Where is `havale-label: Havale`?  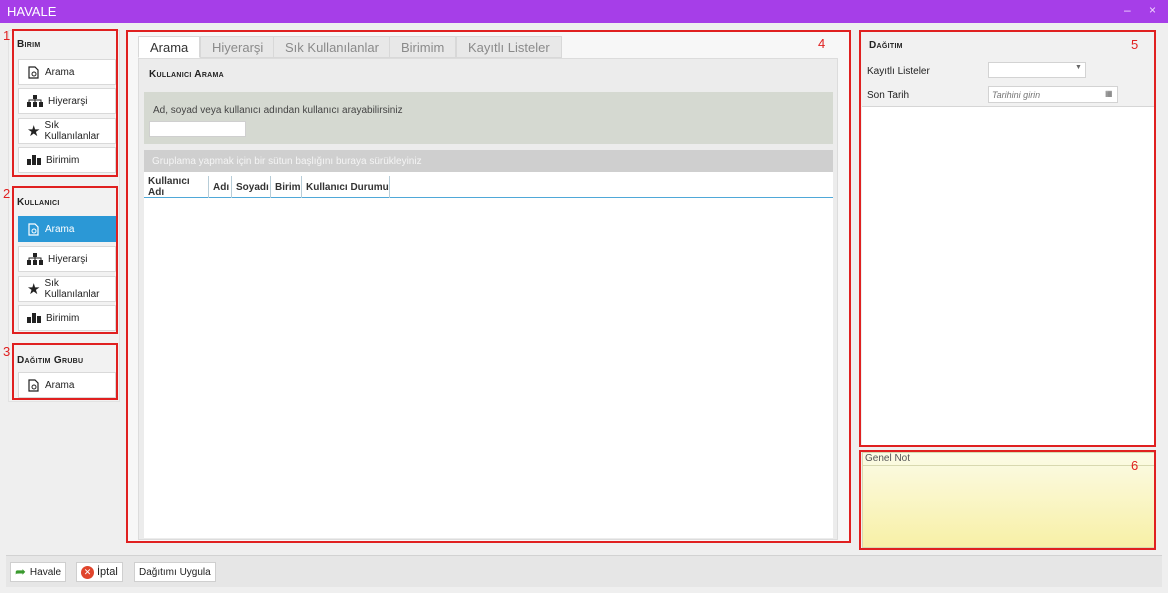 havale-label: Havale is located at coordinates (45, 572).